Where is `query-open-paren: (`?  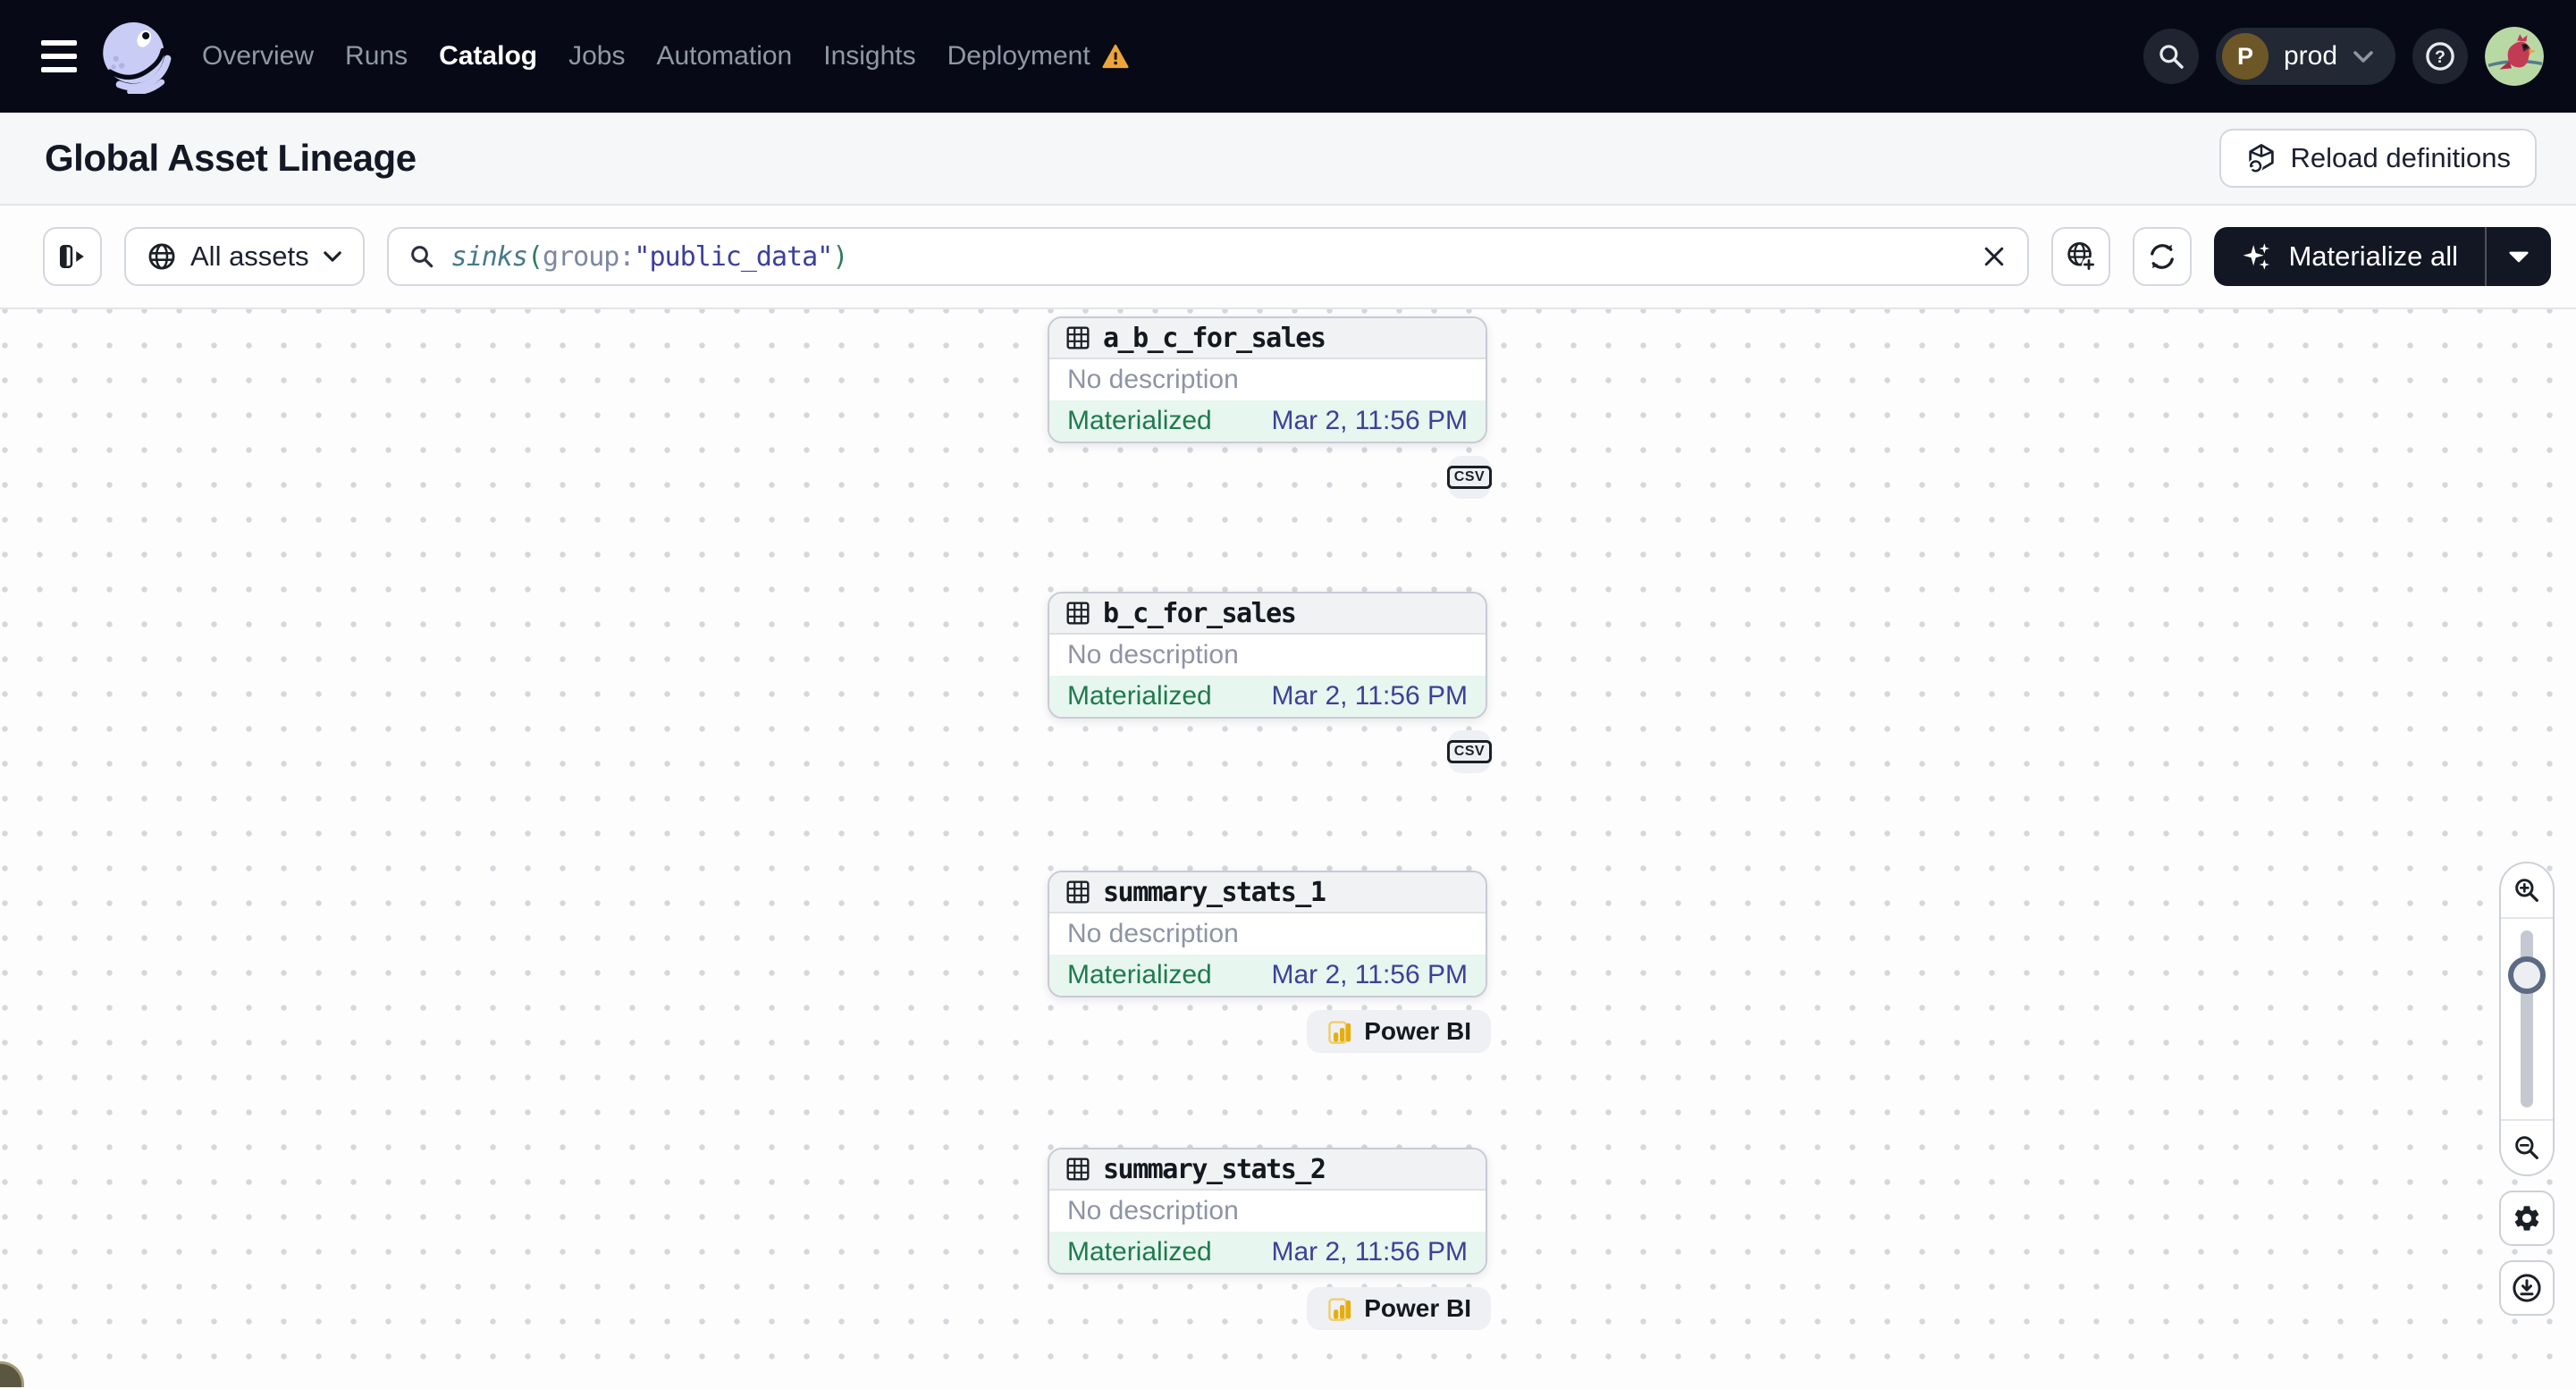
query-open-paren: ( is located at coordinates (535, 256).